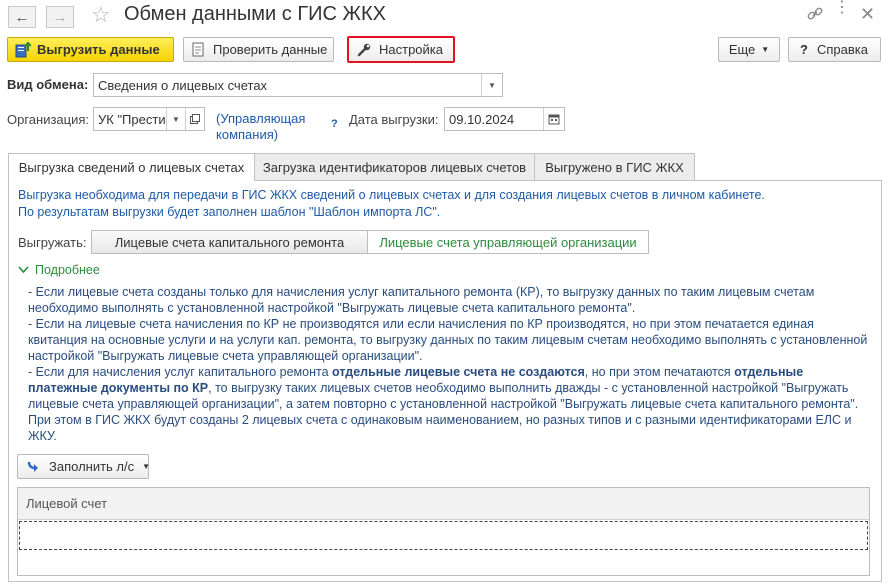  I want to click on fill-arrow-icon, so click(33, 466).